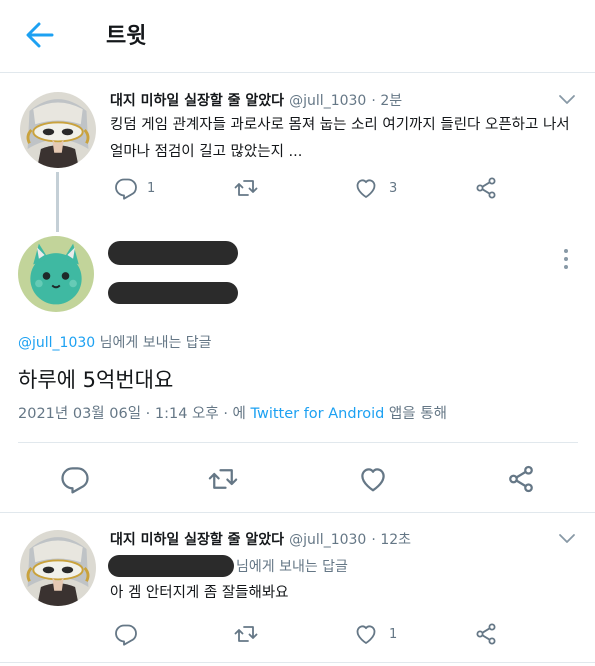  I want to click on redacted-reply-handle, so click(171, 566).